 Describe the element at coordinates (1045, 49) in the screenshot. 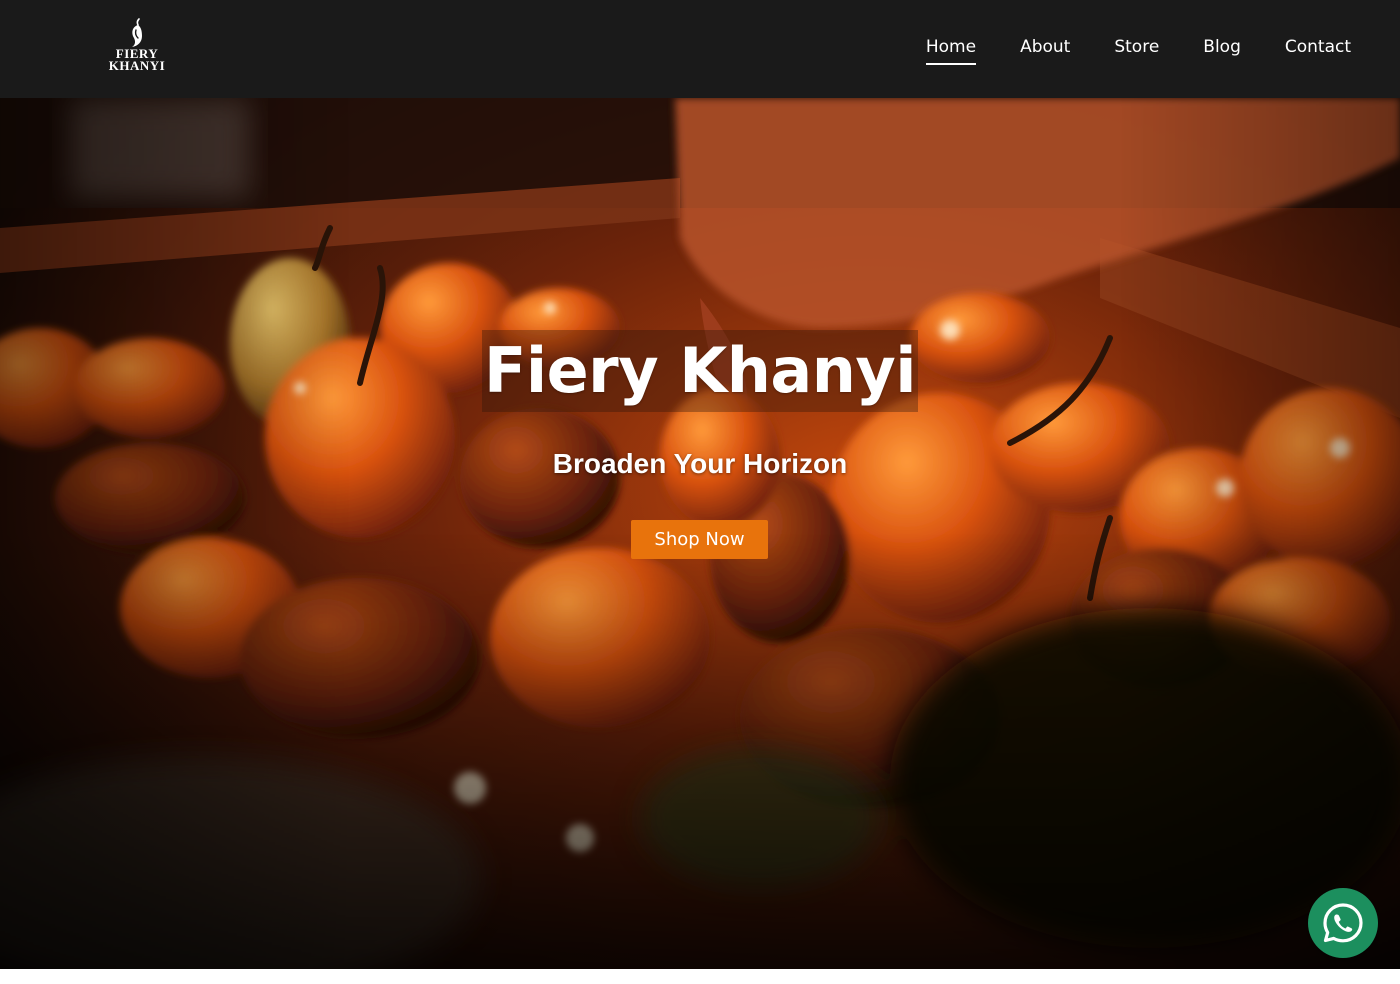

I see `nav-about: About` at that location.